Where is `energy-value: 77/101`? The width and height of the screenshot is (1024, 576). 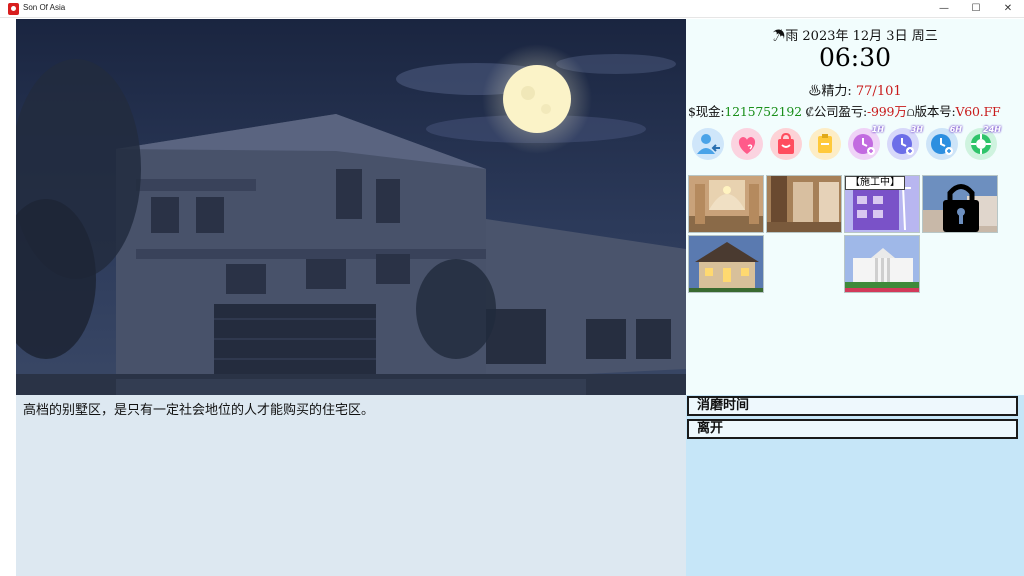 energy-value: 77/101 is located at coordinates (878, 91).